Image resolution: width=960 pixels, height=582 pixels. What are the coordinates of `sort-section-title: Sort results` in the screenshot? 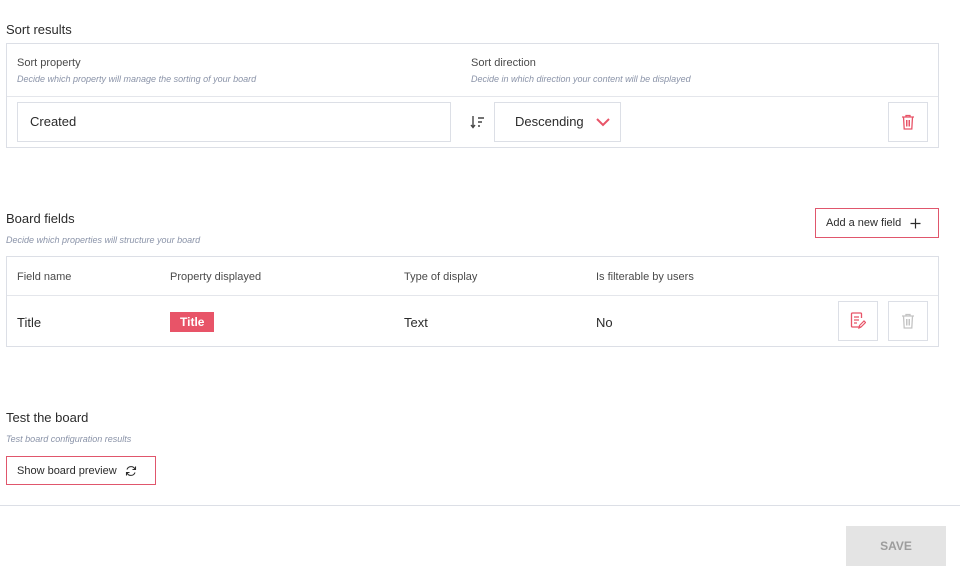 It's located at (39, 29).